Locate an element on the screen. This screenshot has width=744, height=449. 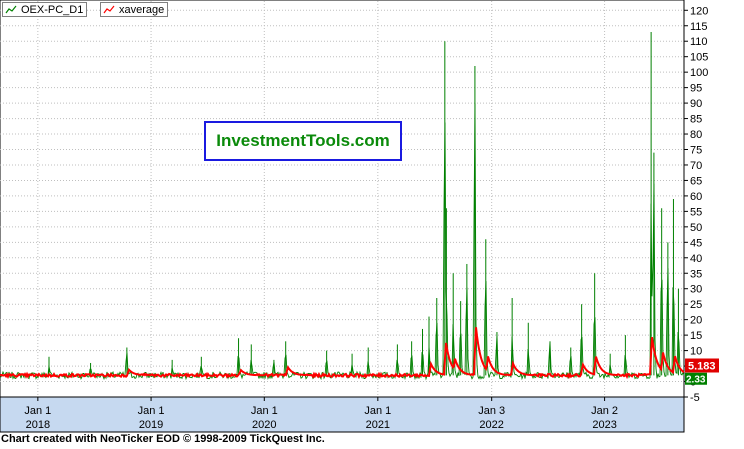
y-tick-label: 65 is located at coordinates (696, 181).